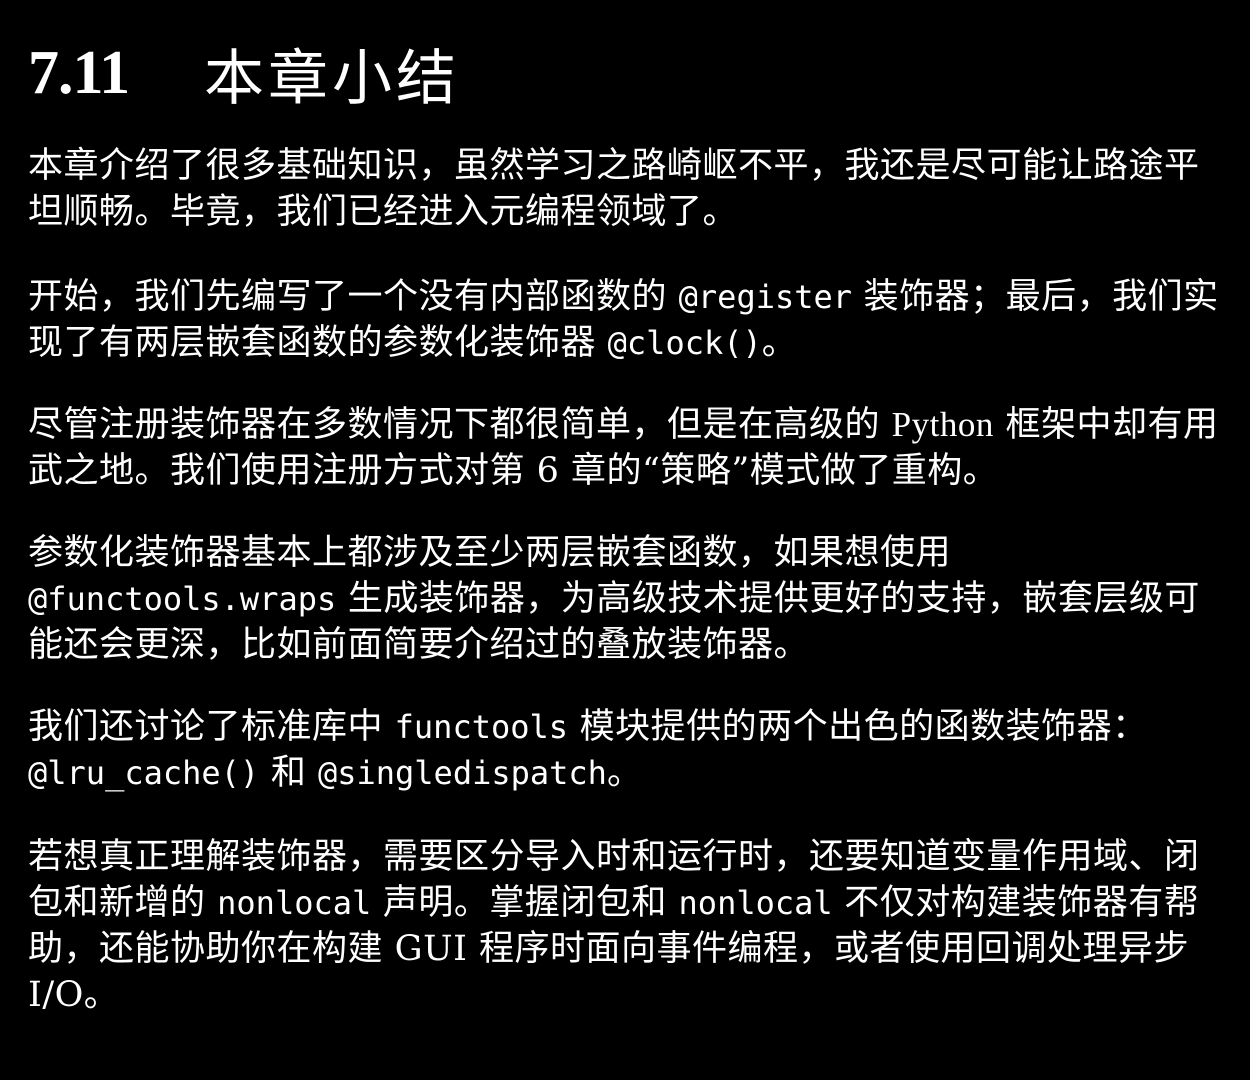  I want to click on code-singledispatch: @singledispatch, so click(462, 773).